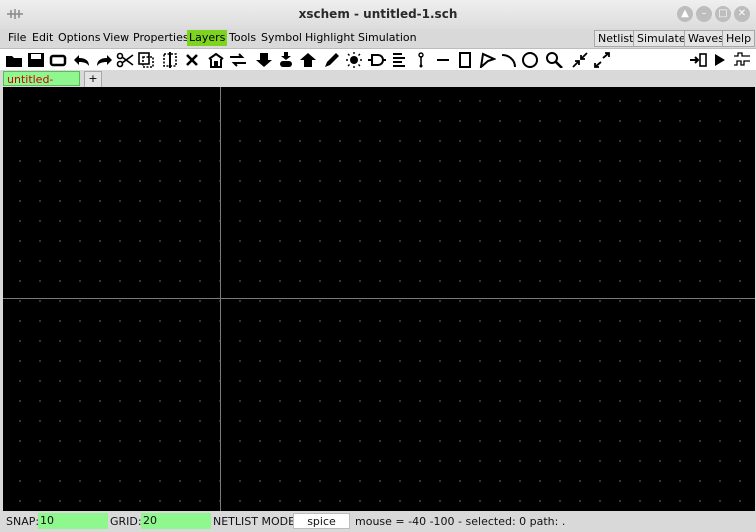 The width and height of the screenshot is (756, 532). I want to click on y-axis-line, so click(220, 299).